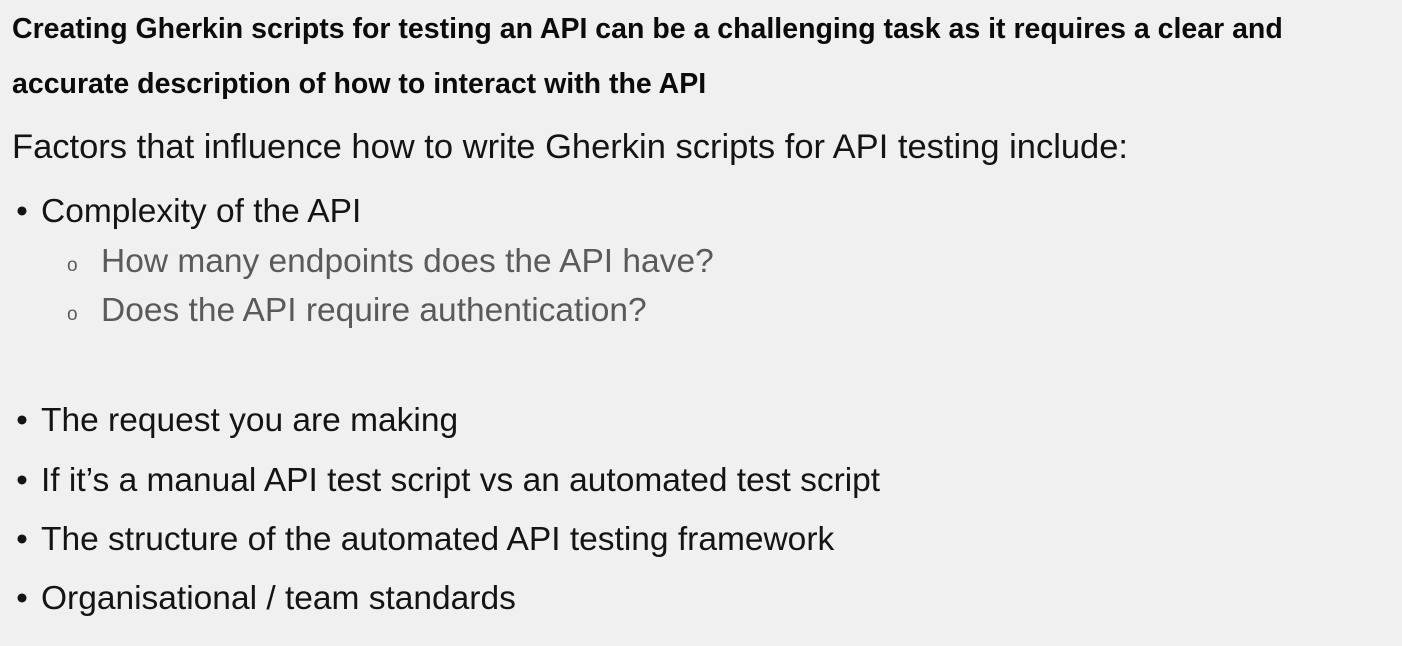  What do you see at coordinates (407, 261) in the screenshot?
I see `sub-list-item-text: How many endpoints does the API have?` at bounding box center [407, 261].